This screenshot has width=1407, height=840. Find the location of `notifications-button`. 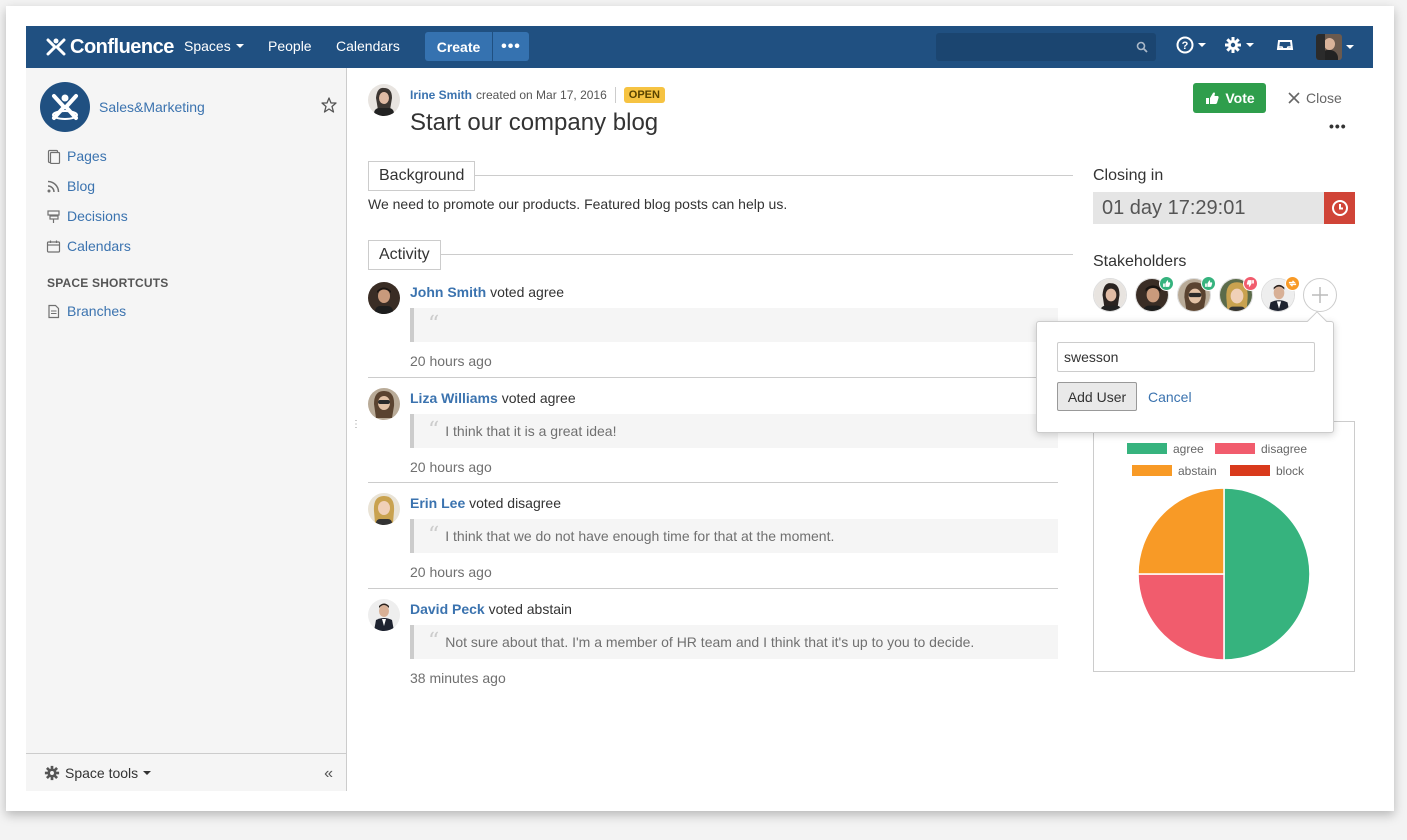

notifications-button is located at coordinates (1285, 45).